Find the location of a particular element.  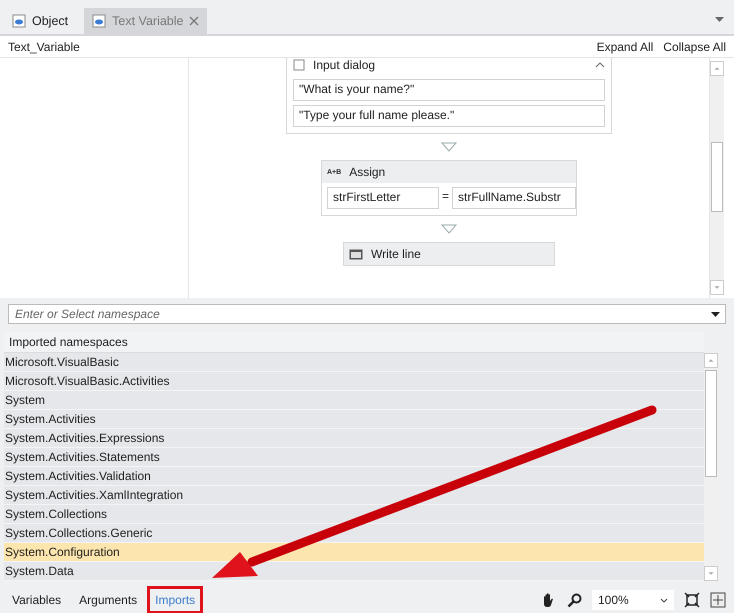

close-icon is located at coordinates (194, 21).